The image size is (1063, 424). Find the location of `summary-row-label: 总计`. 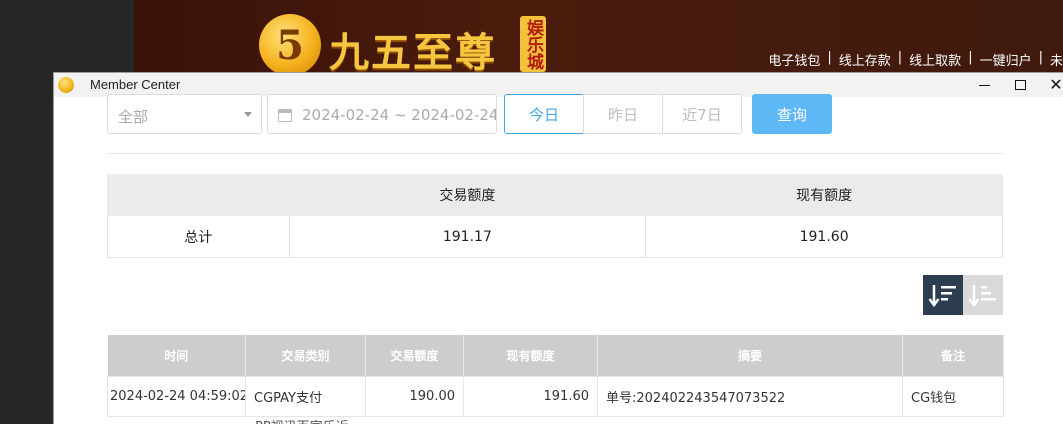

summary-row-label: 总计 is located at coordinates (198, 236).